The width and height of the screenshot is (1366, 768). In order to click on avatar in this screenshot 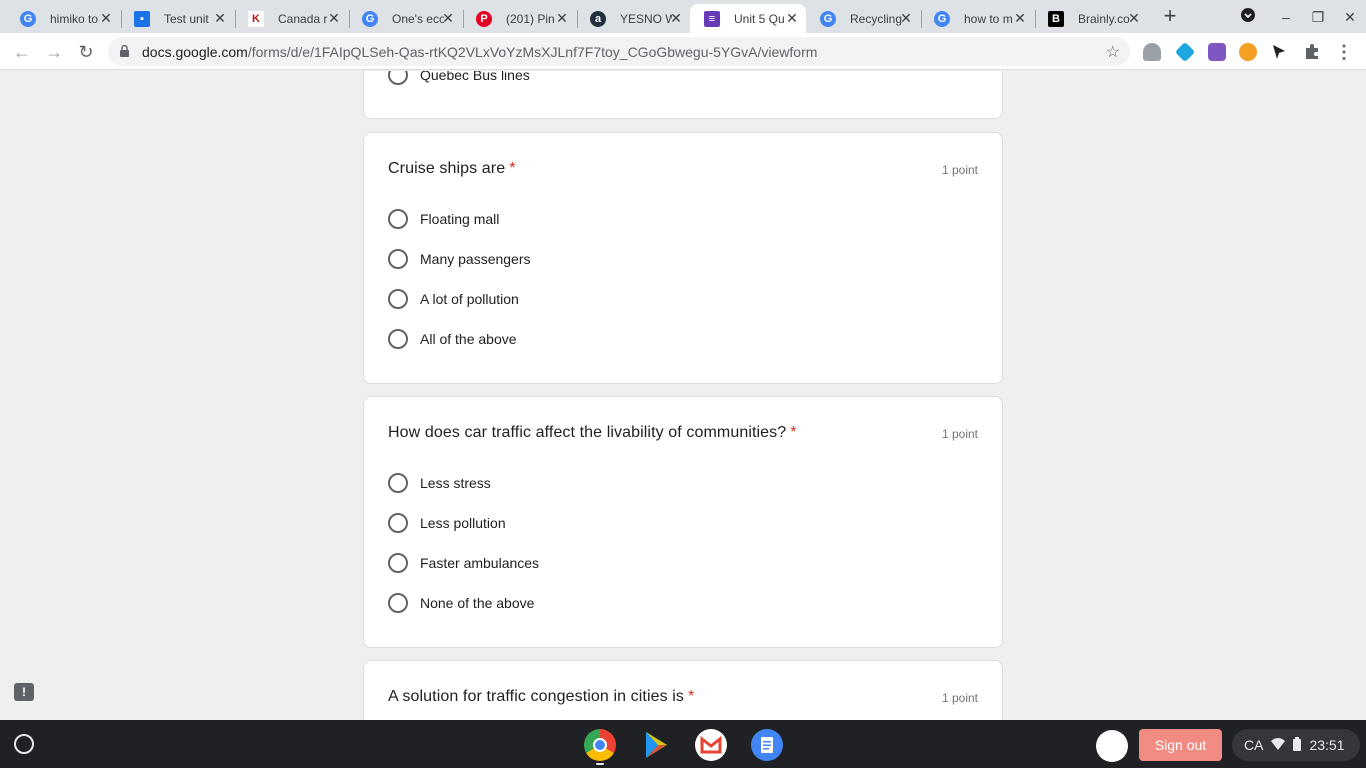, I will do `click(1112, 746)`.